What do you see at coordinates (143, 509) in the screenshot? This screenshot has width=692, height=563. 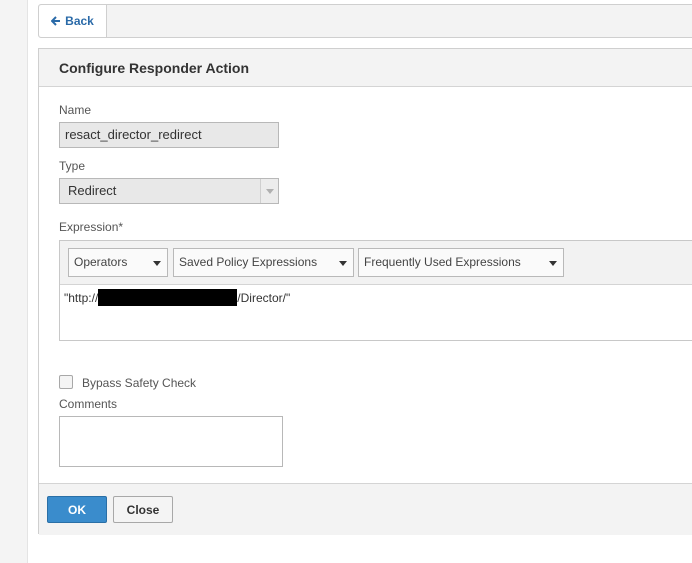 I see `close-button: Close` at bounding box center [143, 509].